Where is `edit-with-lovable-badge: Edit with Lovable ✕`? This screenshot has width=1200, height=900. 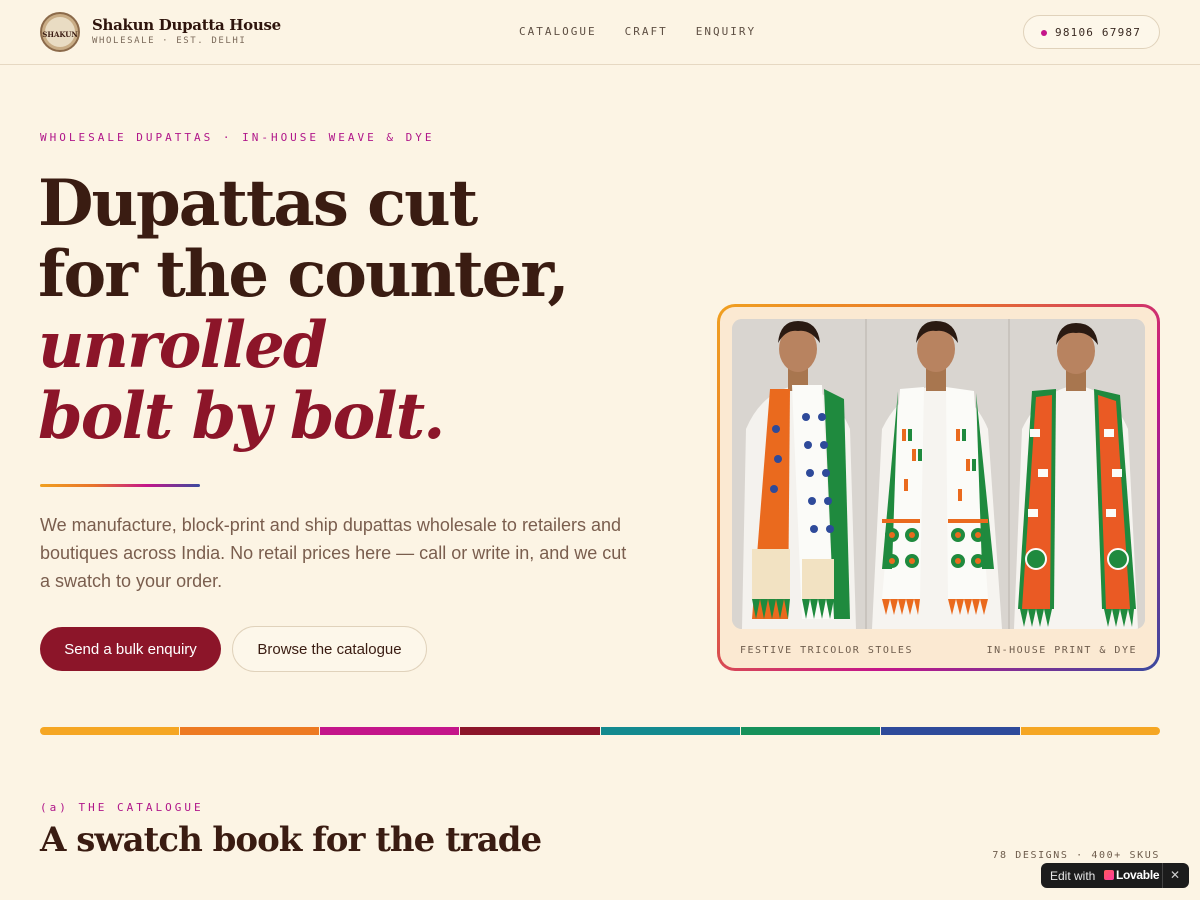
edit-with-lovable-badge: Edit with Lovable ✕ is located at coordinates (1115, 875).